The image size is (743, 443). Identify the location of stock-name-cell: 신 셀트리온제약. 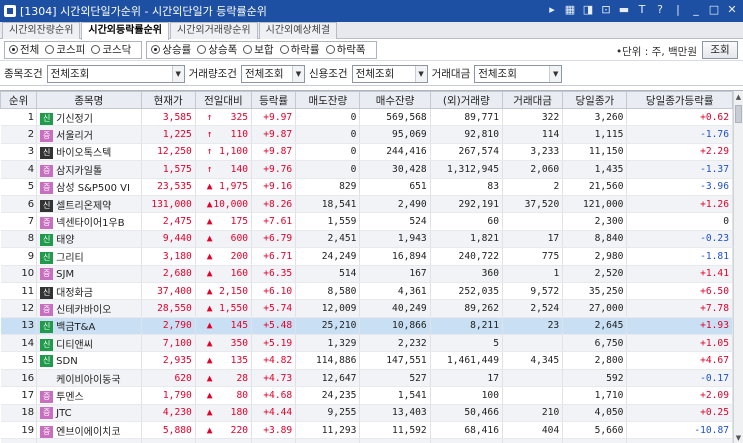
(89, 204).